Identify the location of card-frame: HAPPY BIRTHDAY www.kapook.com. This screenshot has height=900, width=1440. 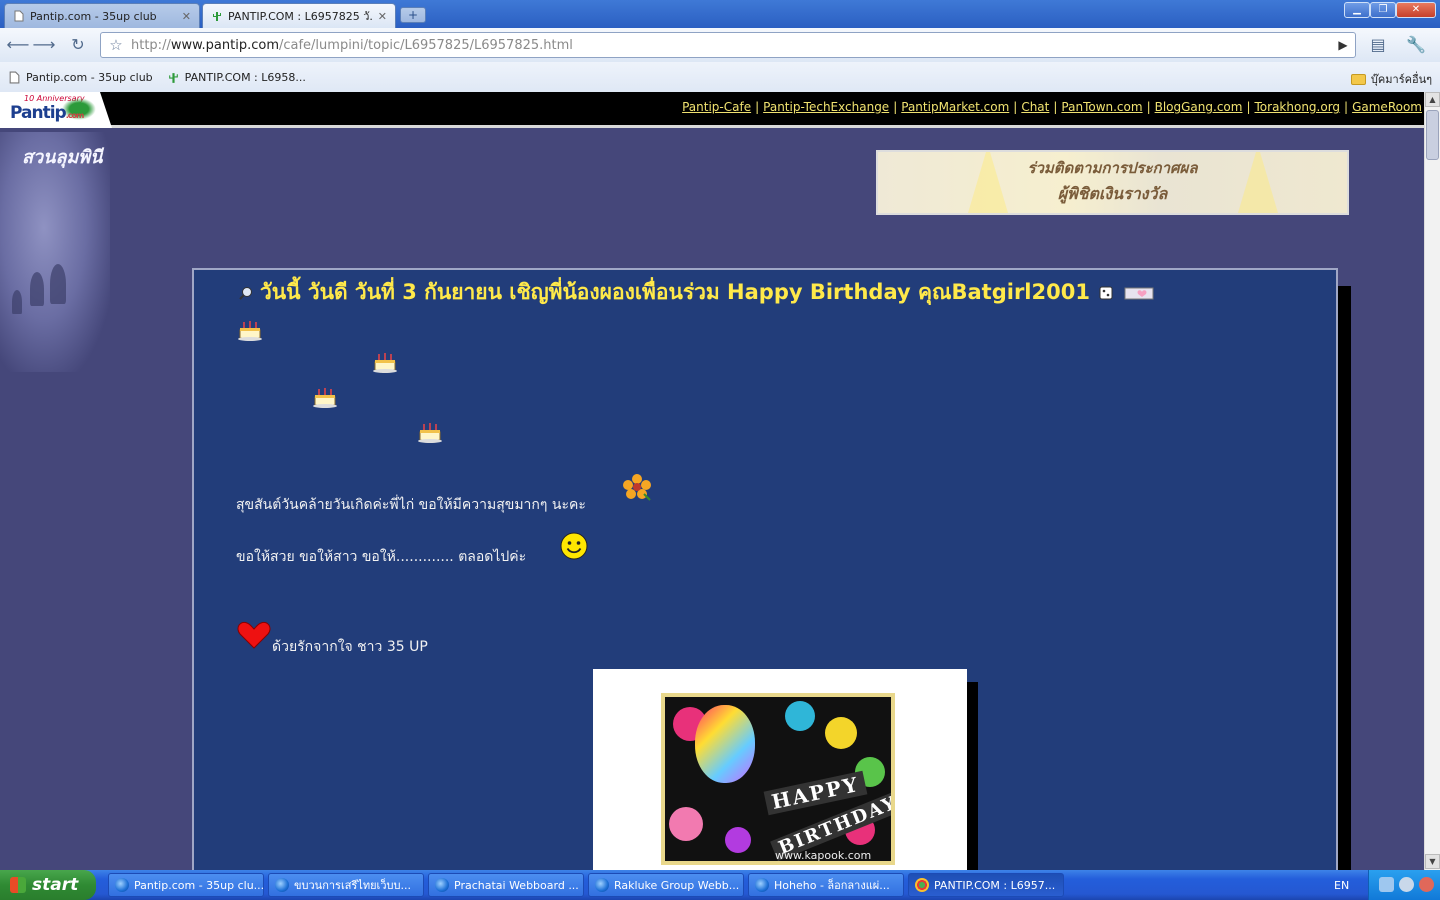
(778, 779).